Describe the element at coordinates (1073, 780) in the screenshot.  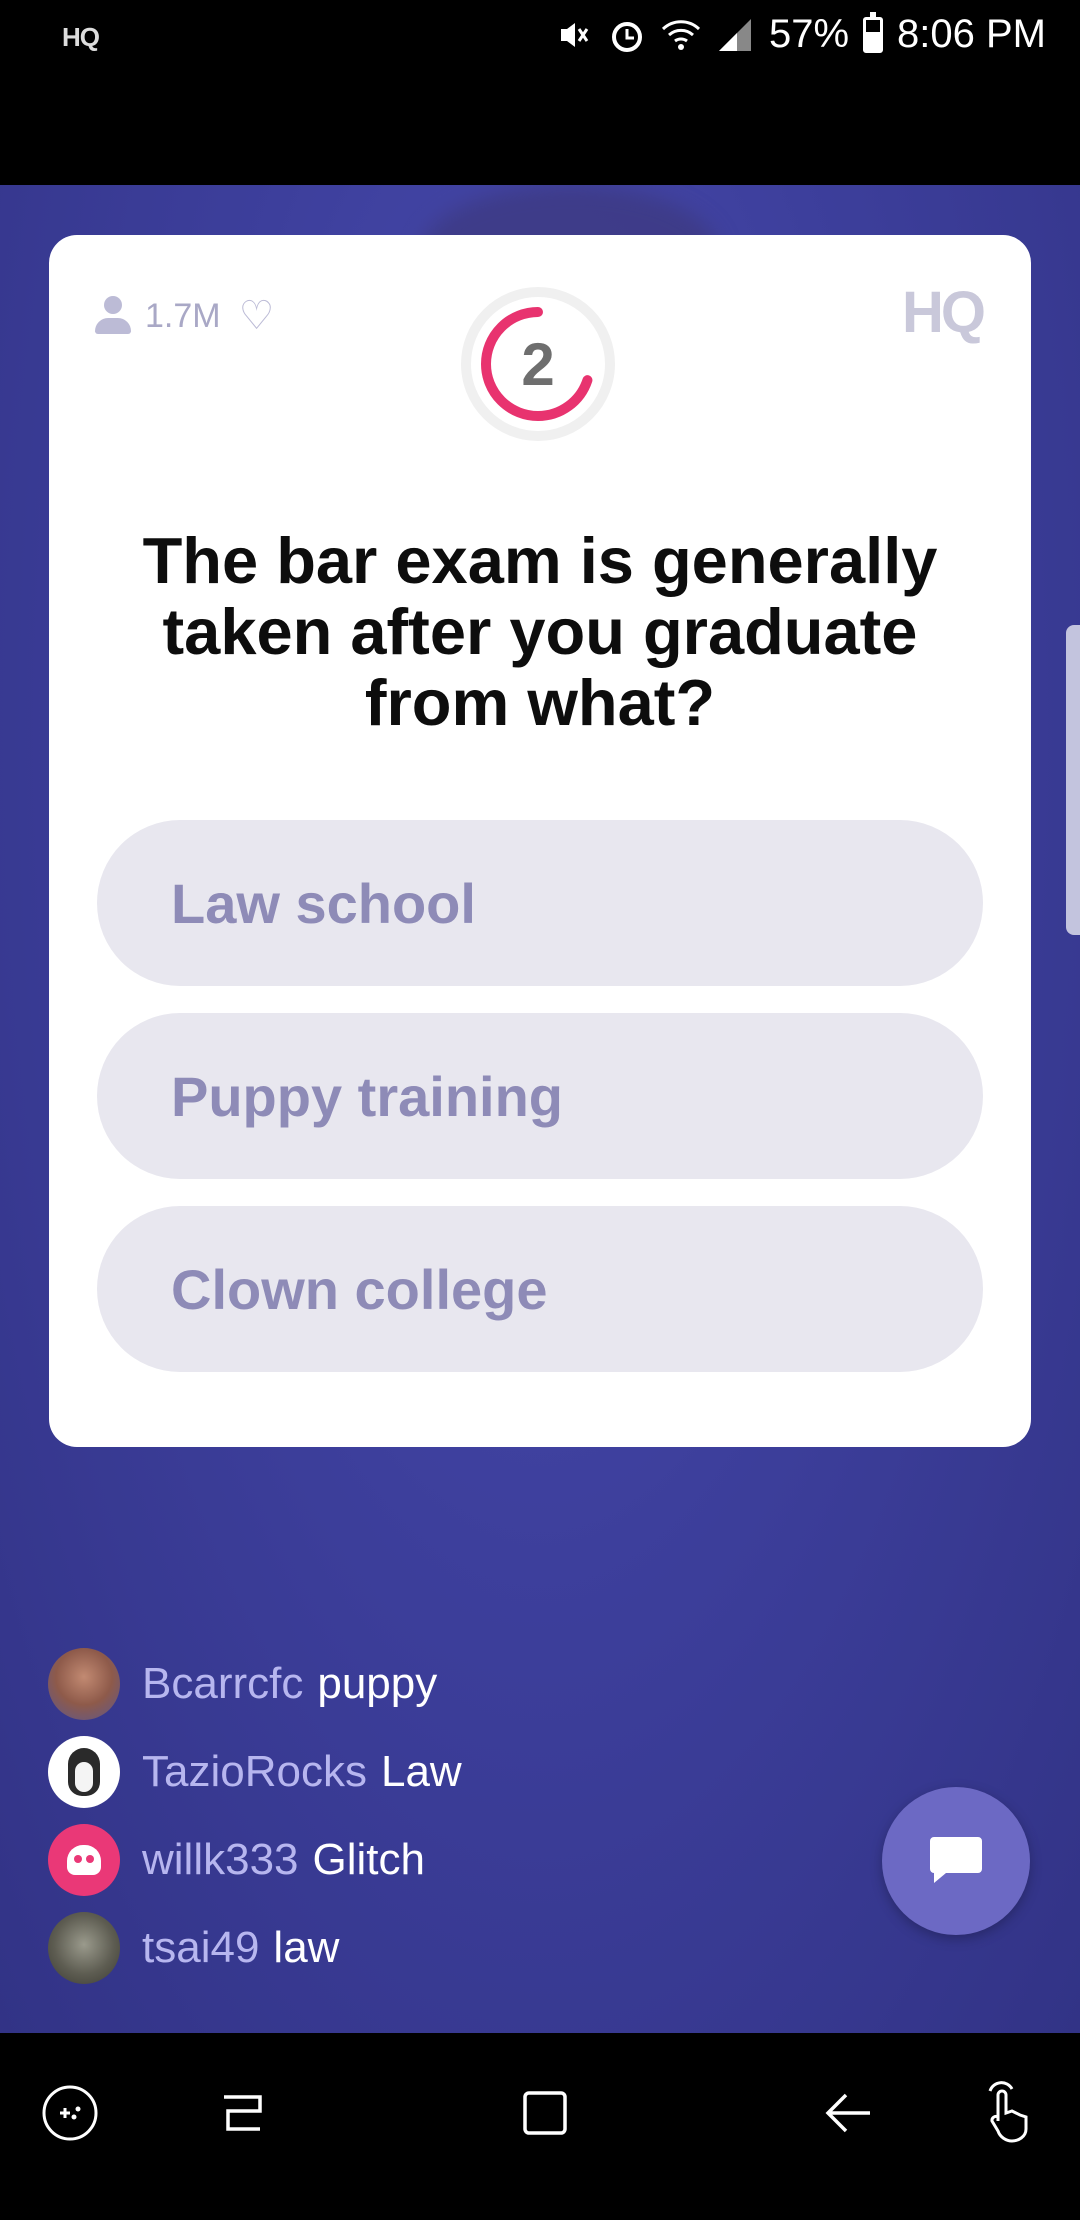
I see `edge-panel-handle` at that location.